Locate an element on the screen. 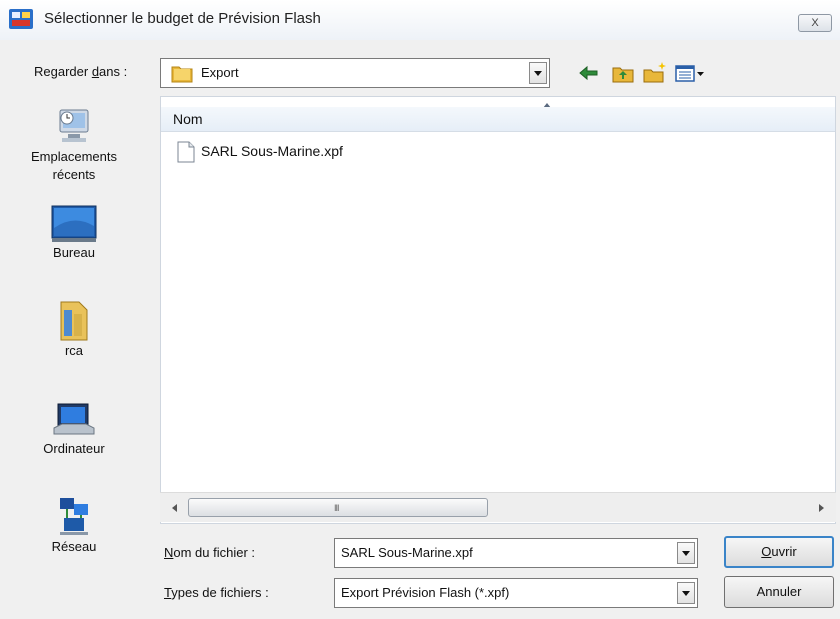  document-icon is located at coordinates (186, 152).